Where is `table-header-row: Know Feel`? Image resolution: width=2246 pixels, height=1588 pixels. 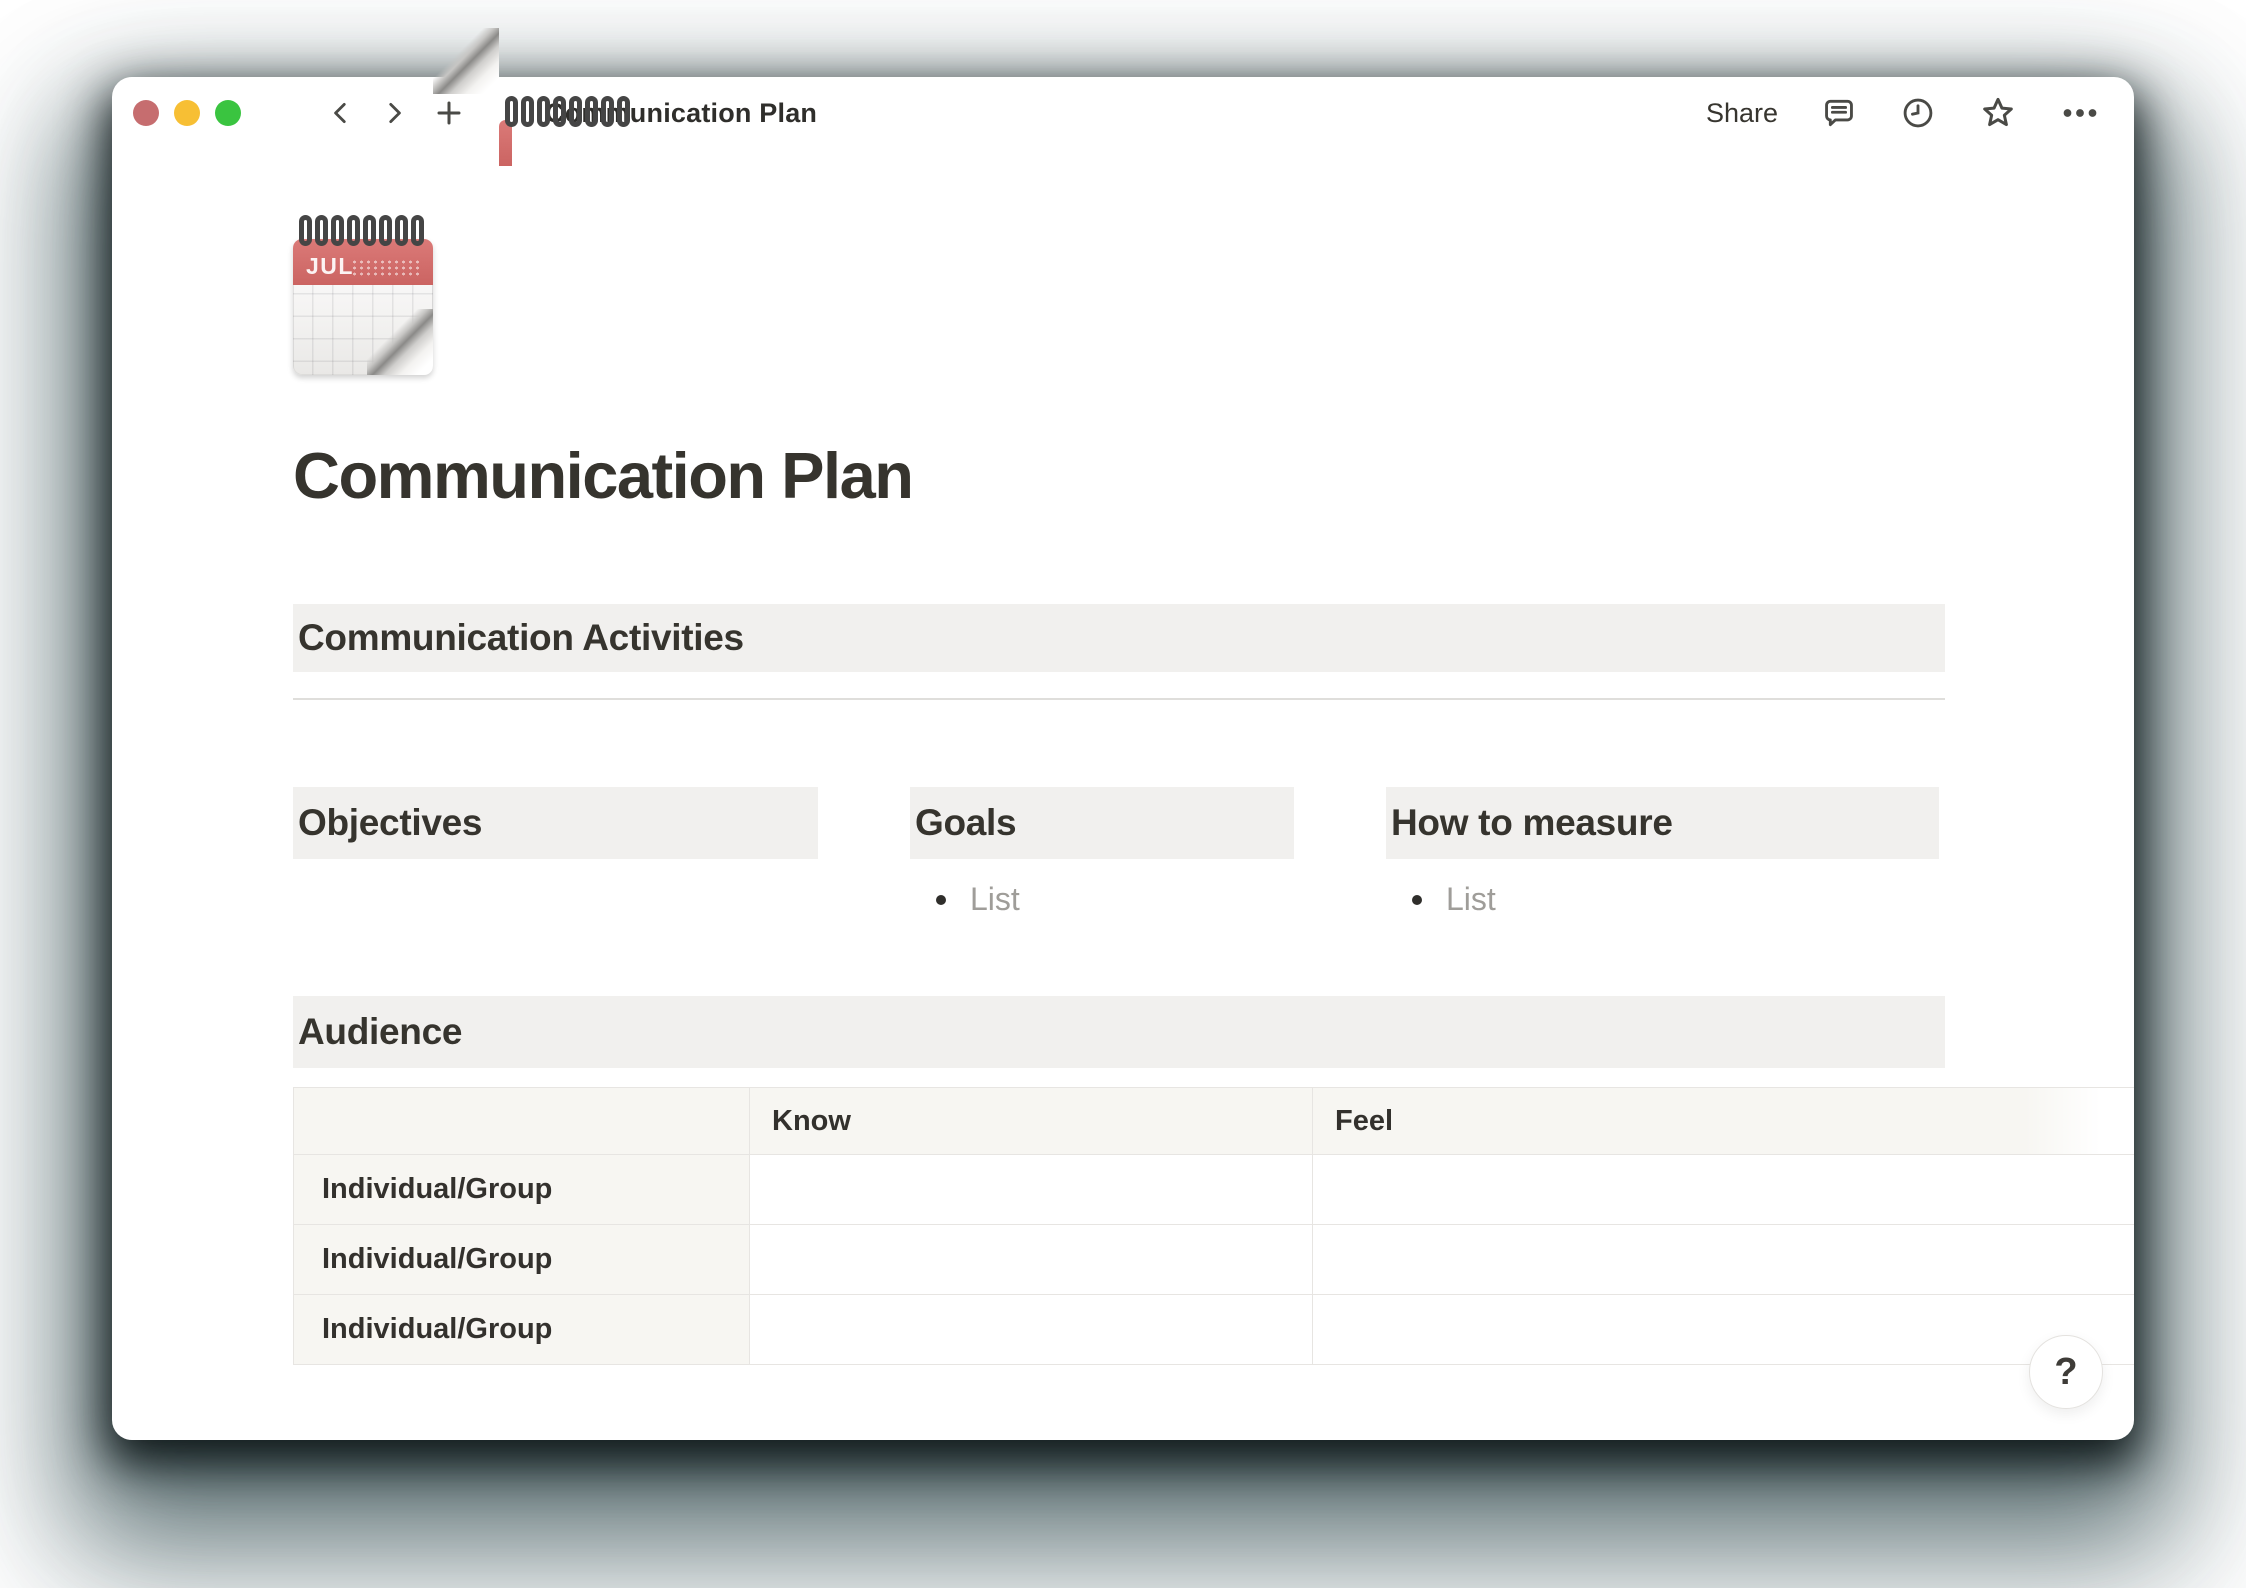 table-header-row: Know Feel is located at coordinates (1214, 1121).